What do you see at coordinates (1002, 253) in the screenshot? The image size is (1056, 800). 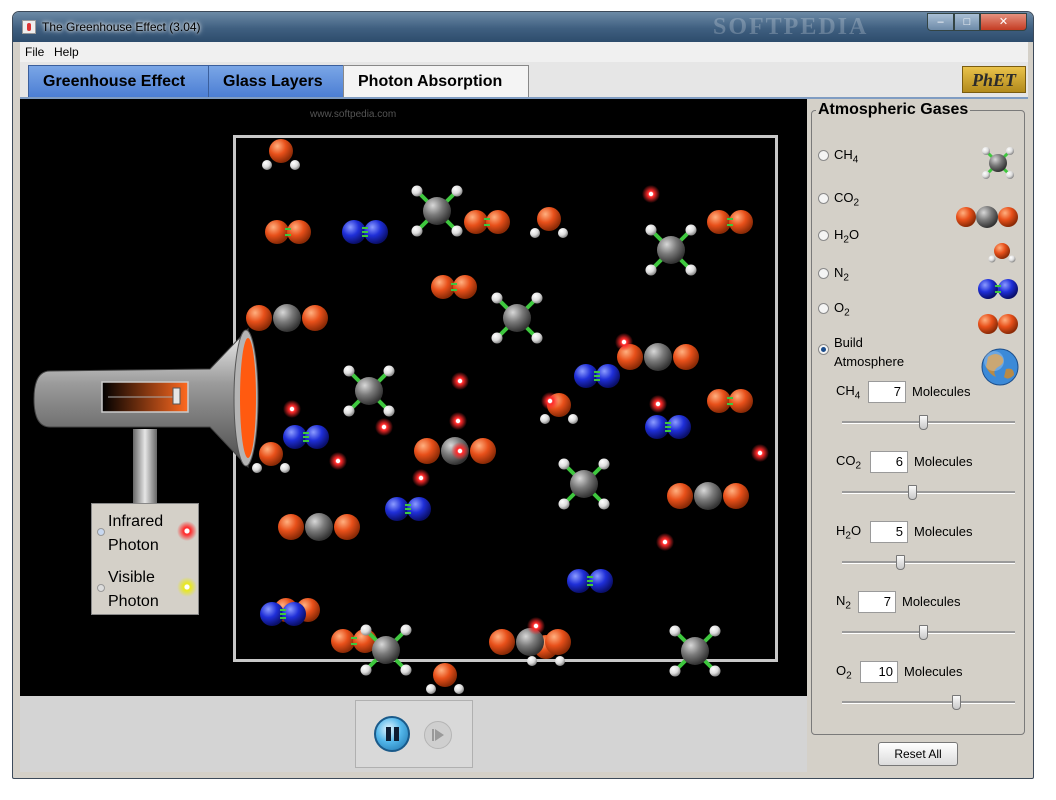 I see `h2o-molecule-icon` at bounding box center [1002, 253].